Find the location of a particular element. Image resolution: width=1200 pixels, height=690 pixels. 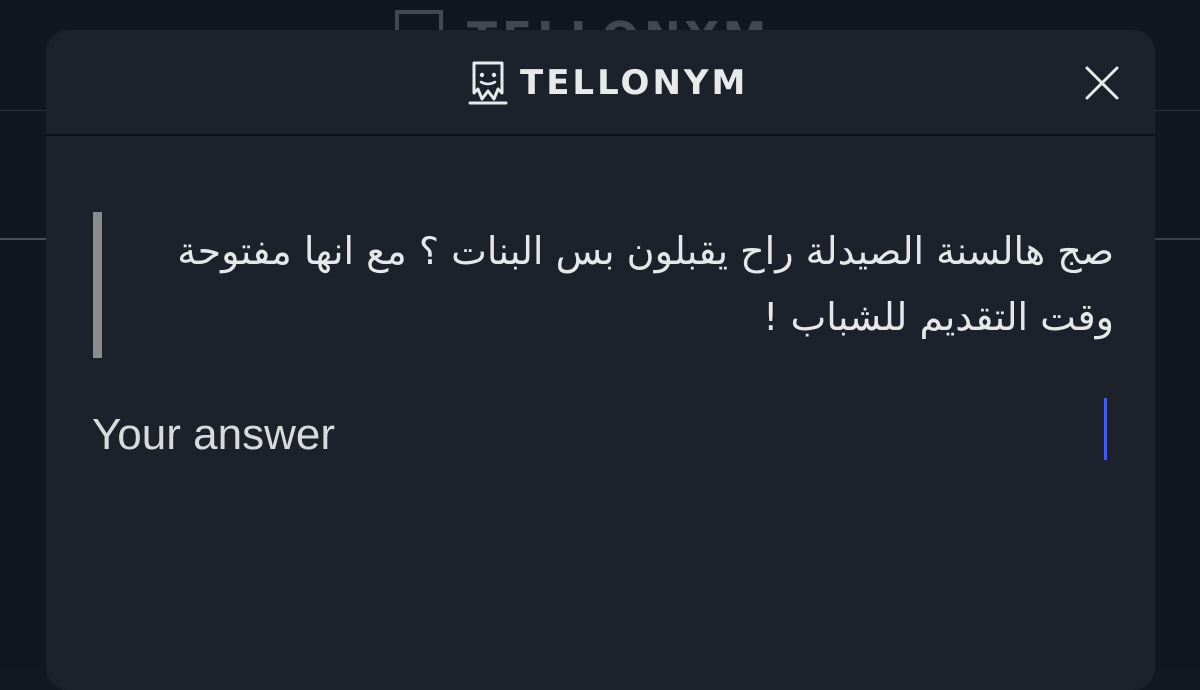

text-cursor is located at coordinates (1105, 429).